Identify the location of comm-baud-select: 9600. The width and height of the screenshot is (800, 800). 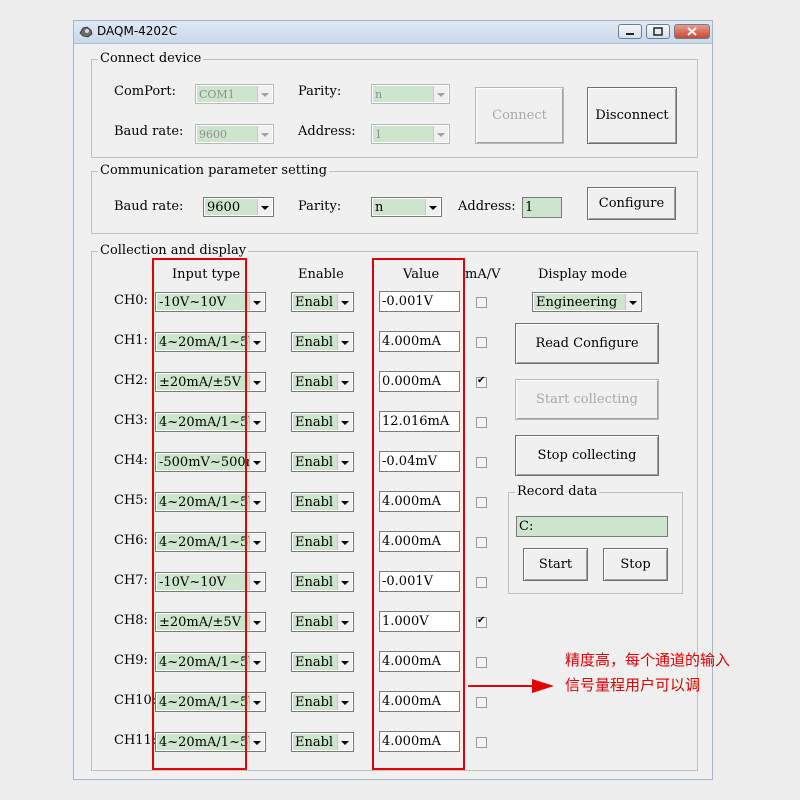
(238, 207).